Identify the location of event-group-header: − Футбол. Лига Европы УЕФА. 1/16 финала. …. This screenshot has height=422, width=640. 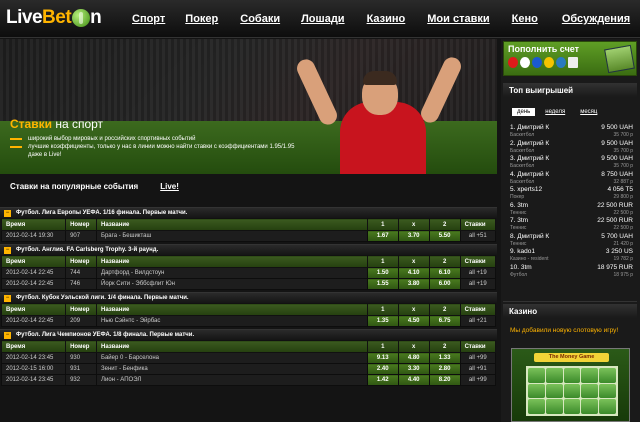
(248, 212).